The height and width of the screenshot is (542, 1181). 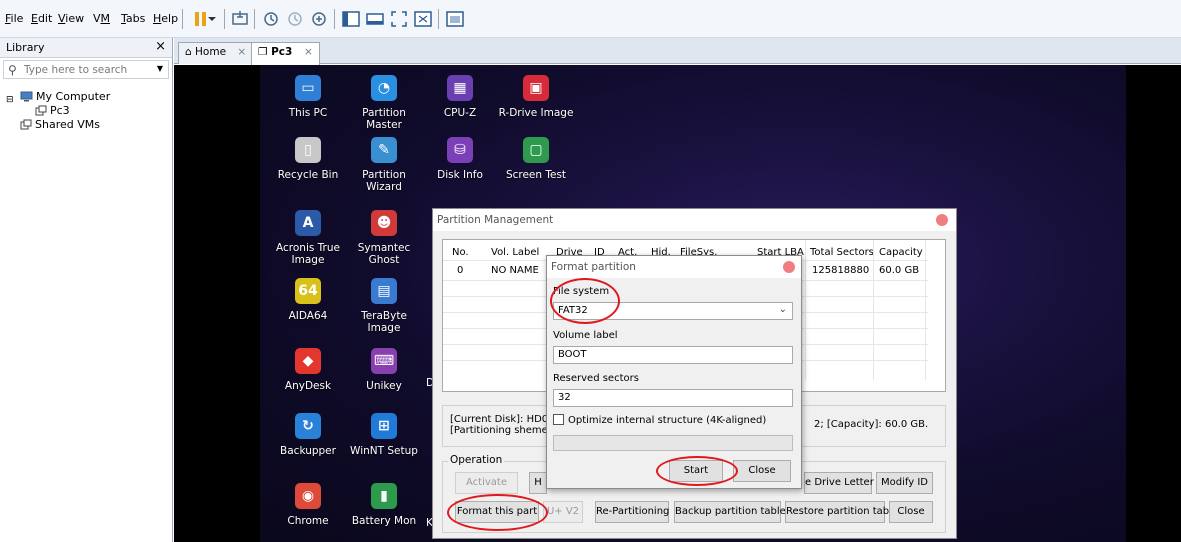 I want to click on change-drive-letter-button: e Drive Letter, so click(x=839, y=483).